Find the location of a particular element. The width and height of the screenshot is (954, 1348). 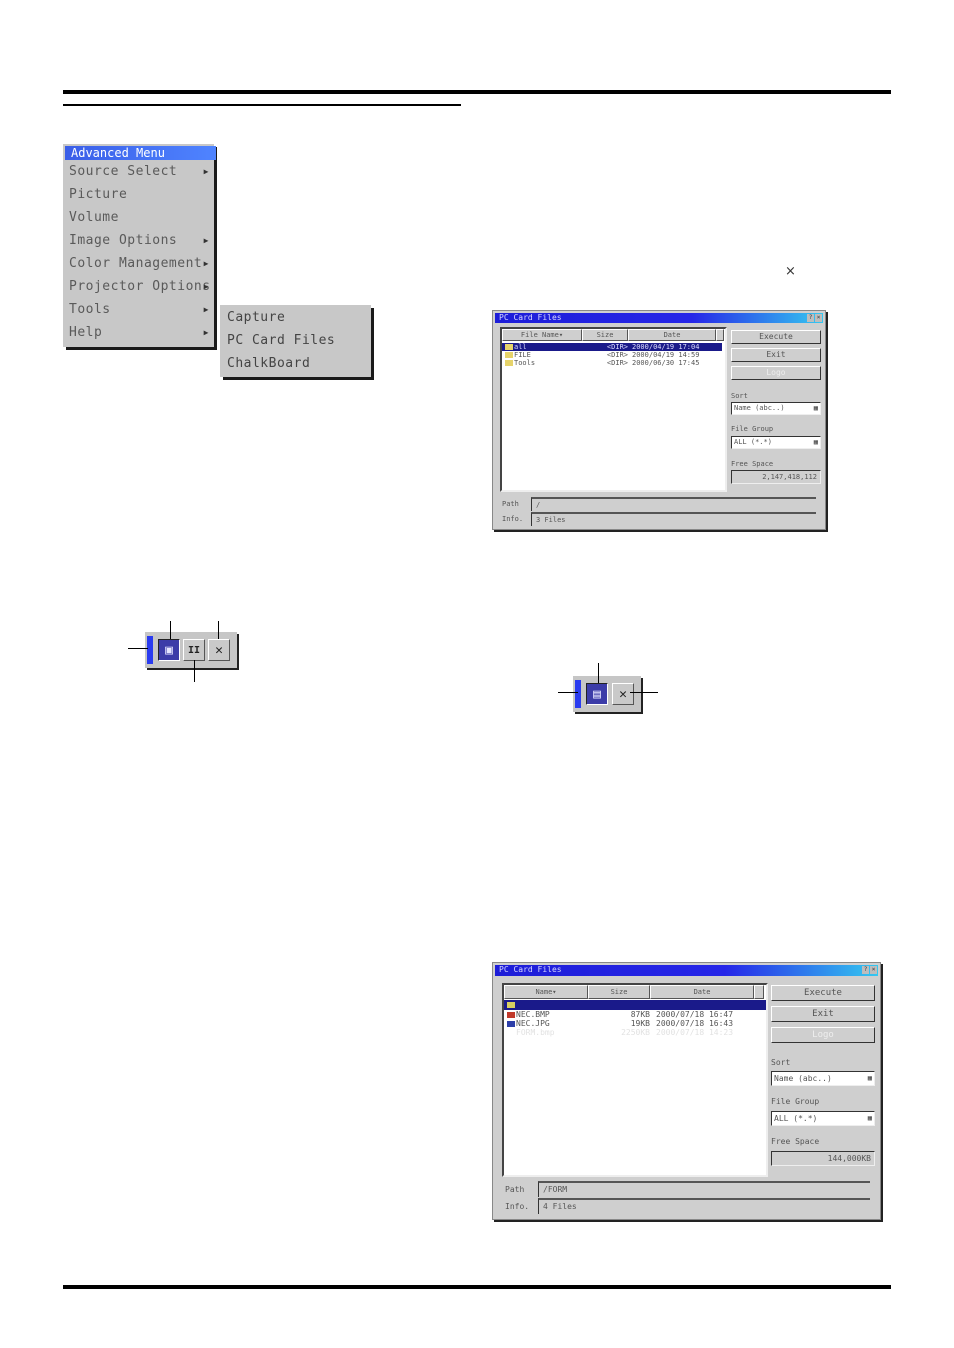

file-date: 2000/04/19 17:04 is located at coordinates (666, 347).